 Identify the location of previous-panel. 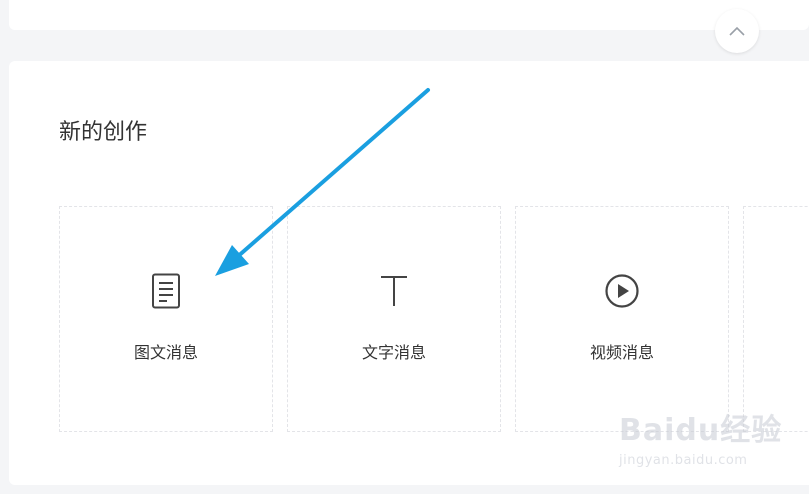
(409, 15).